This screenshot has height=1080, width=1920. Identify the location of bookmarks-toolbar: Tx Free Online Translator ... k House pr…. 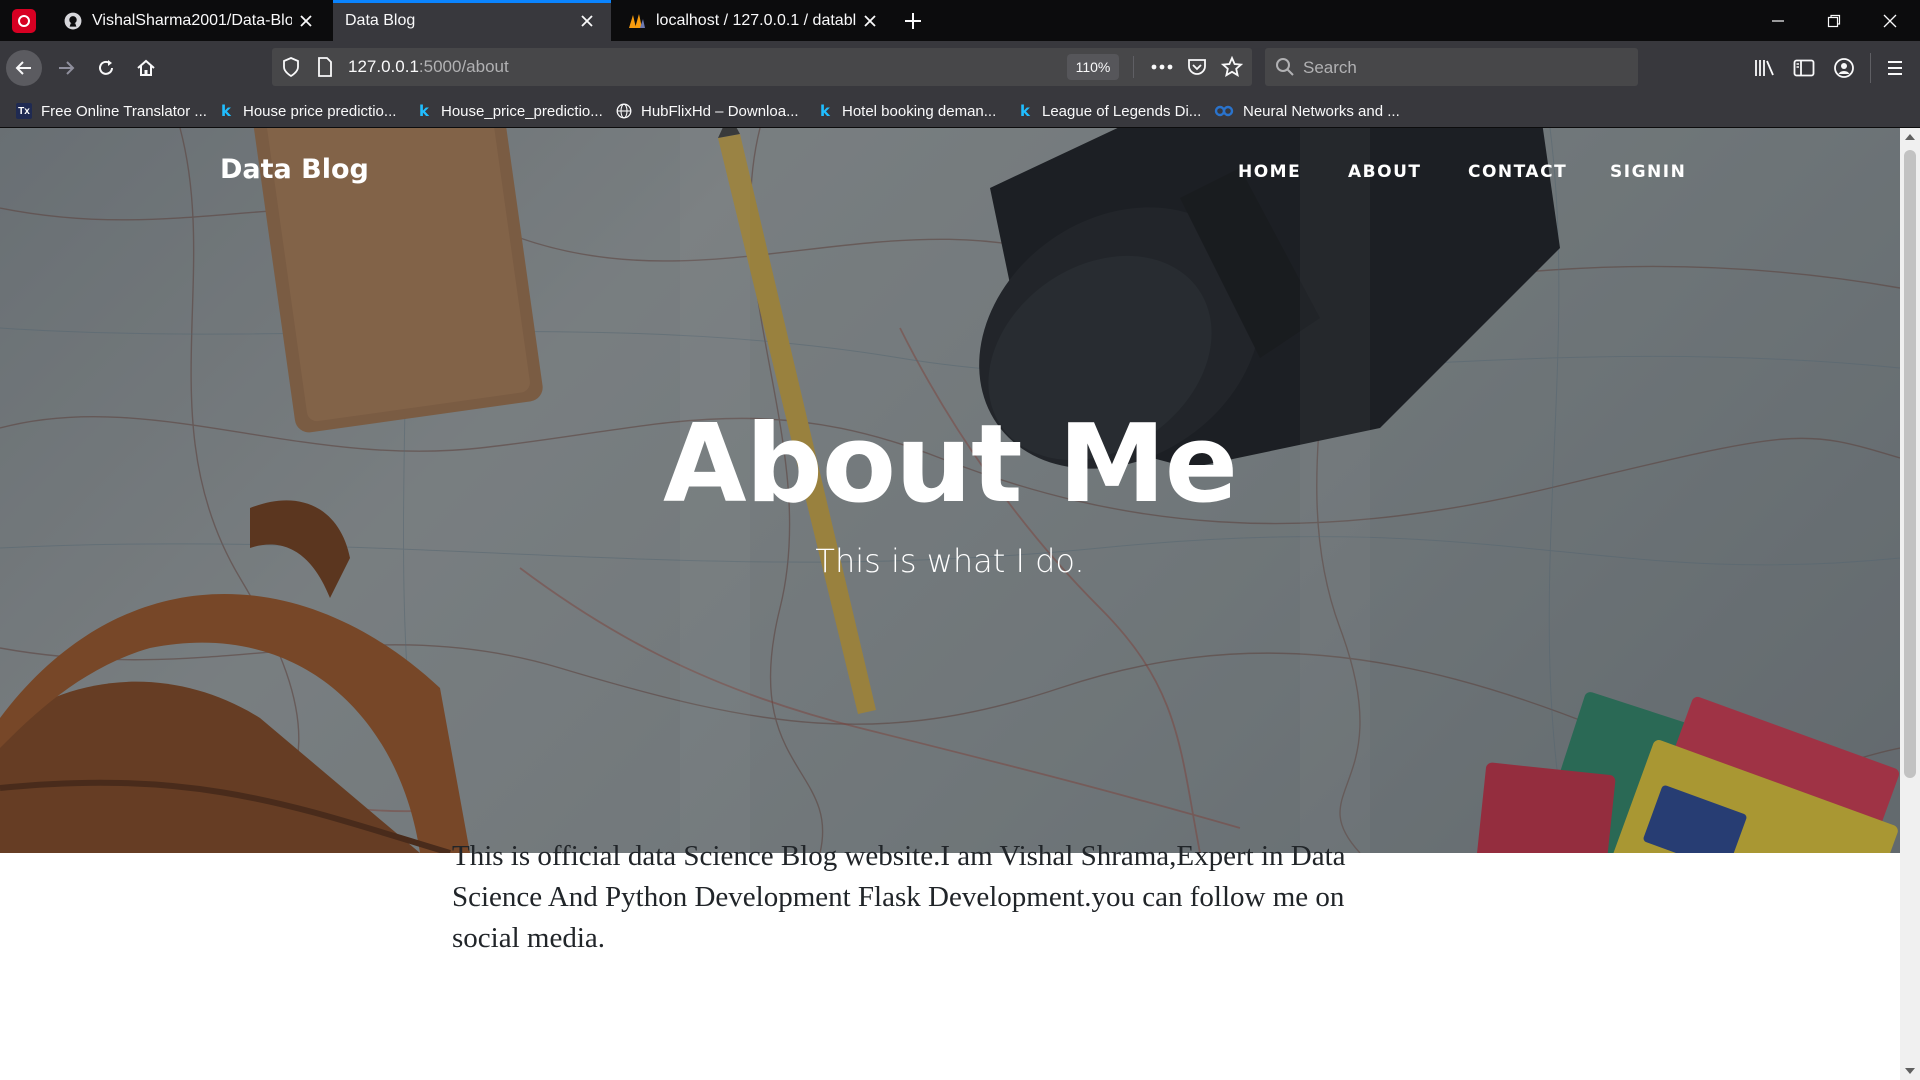
(960, 111).